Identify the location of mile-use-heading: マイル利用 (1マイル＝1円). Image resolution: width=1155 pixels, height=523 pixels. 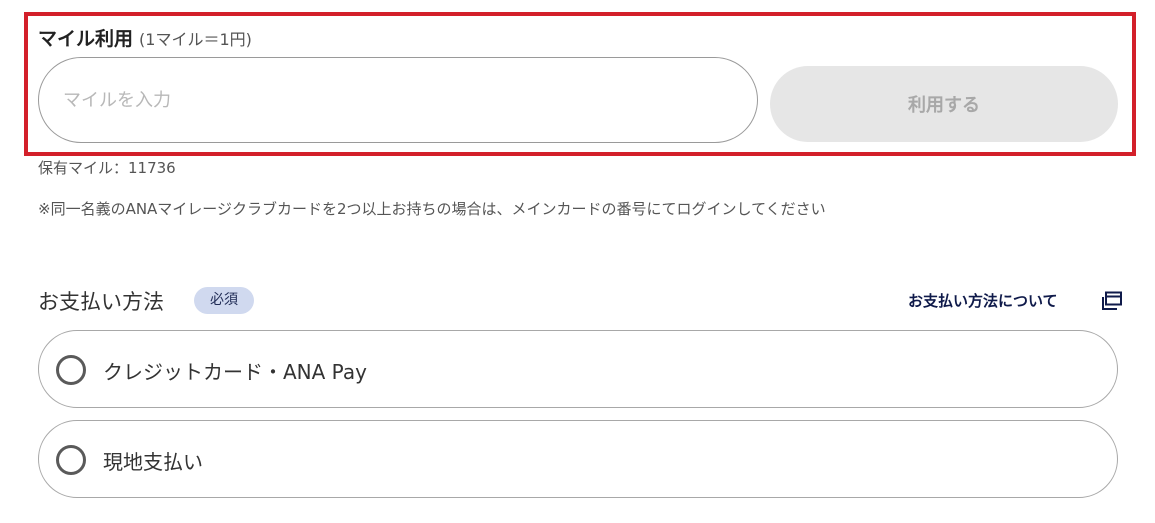
(145, 37).